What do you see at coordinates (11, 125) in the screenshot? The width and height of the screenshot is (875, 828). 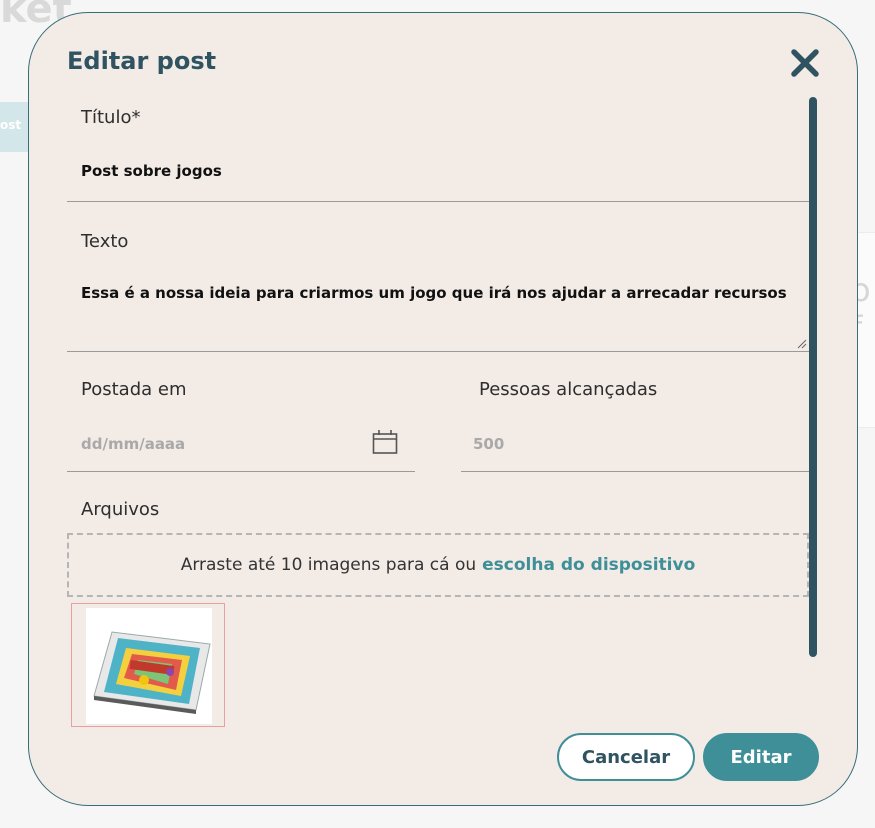 I see `background-chip-text: ost` at bounding box center [11, 125].